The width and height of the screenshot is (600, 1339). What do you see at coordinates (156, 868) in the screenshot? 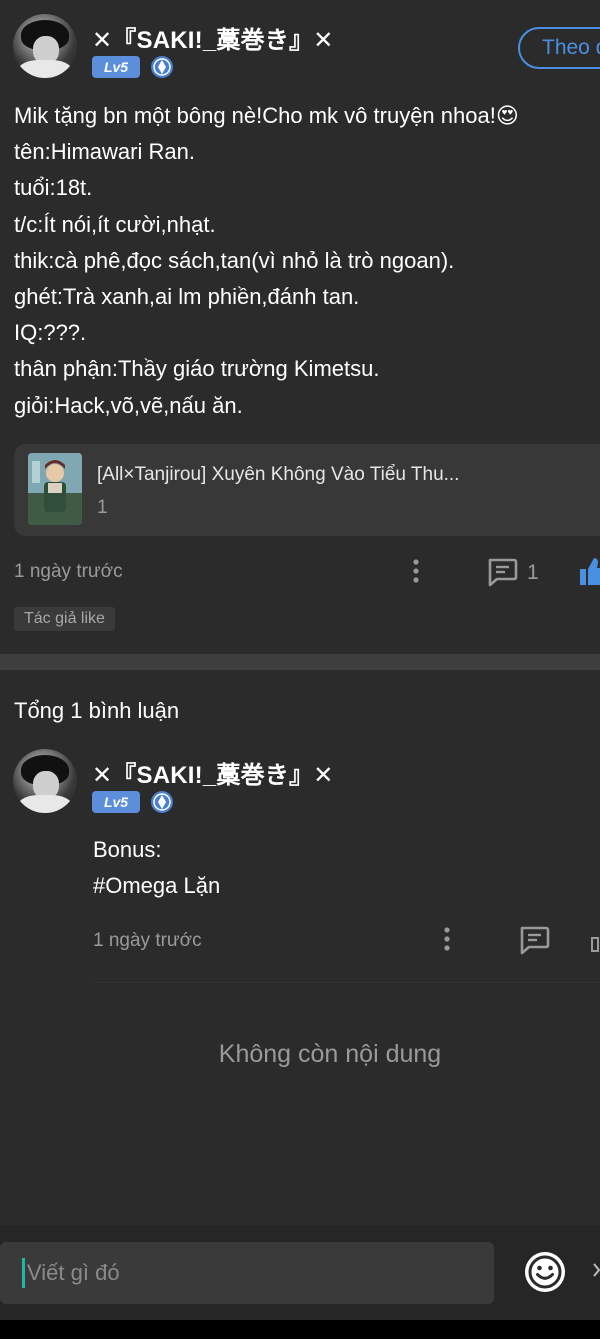
I see `comment-content: Bonus: #Omega Lặn` at bounding box center [156, 868].